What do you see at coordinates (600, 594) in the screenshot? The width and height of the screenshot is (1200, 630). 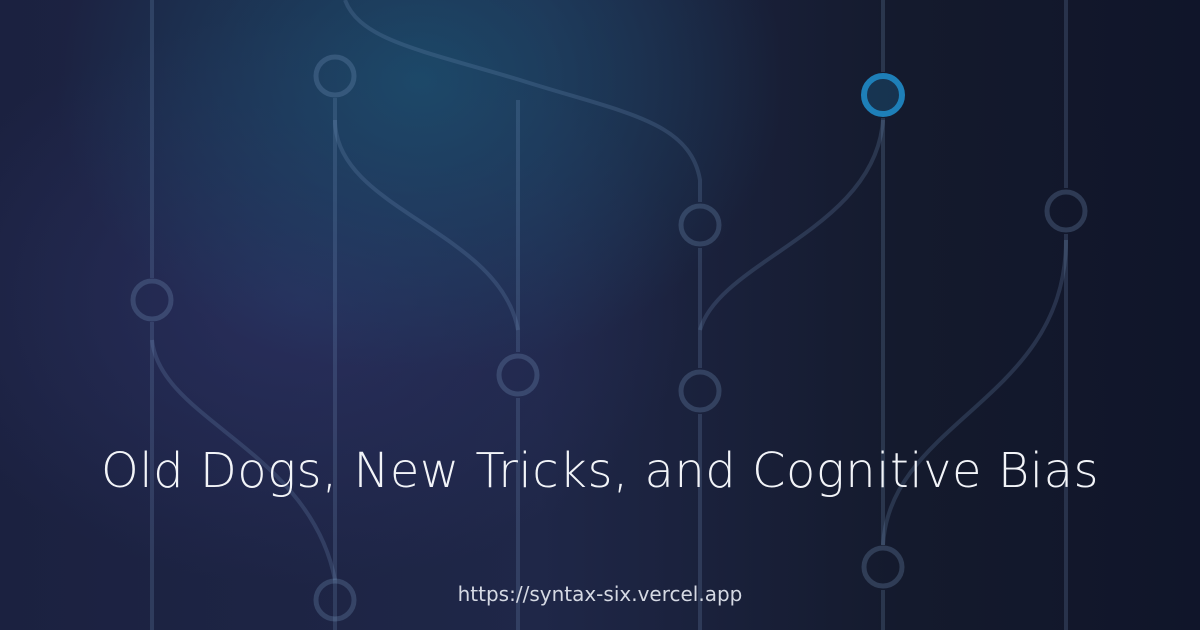 I see `site-url: https://syntax-six.vercel.app` at bounding box center [600, 594].